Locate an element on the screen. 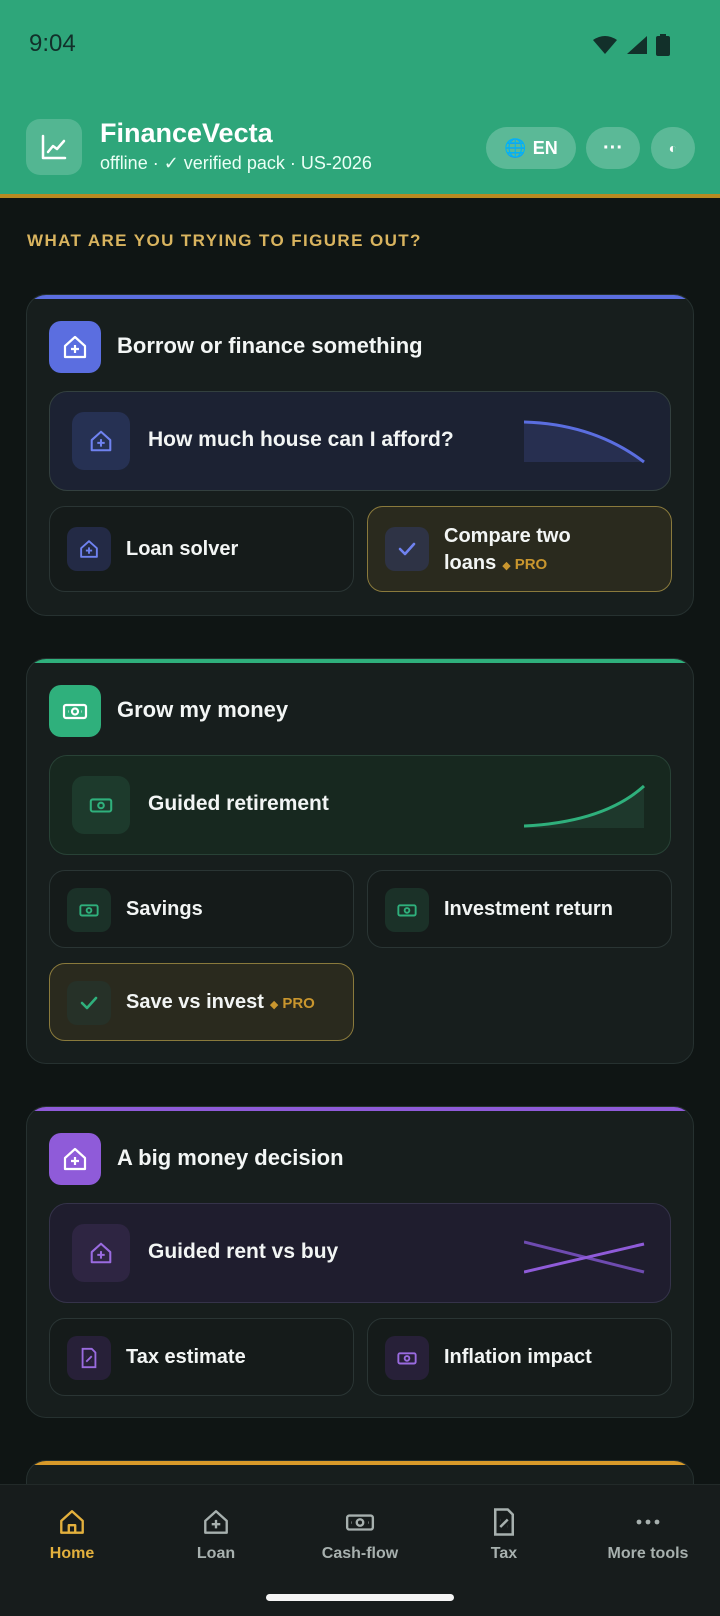 The height and width of the screenshot is (1616, 720). tile-label-wrap: Compare two loans ◆ PRO is located at coordinates (544, 551).